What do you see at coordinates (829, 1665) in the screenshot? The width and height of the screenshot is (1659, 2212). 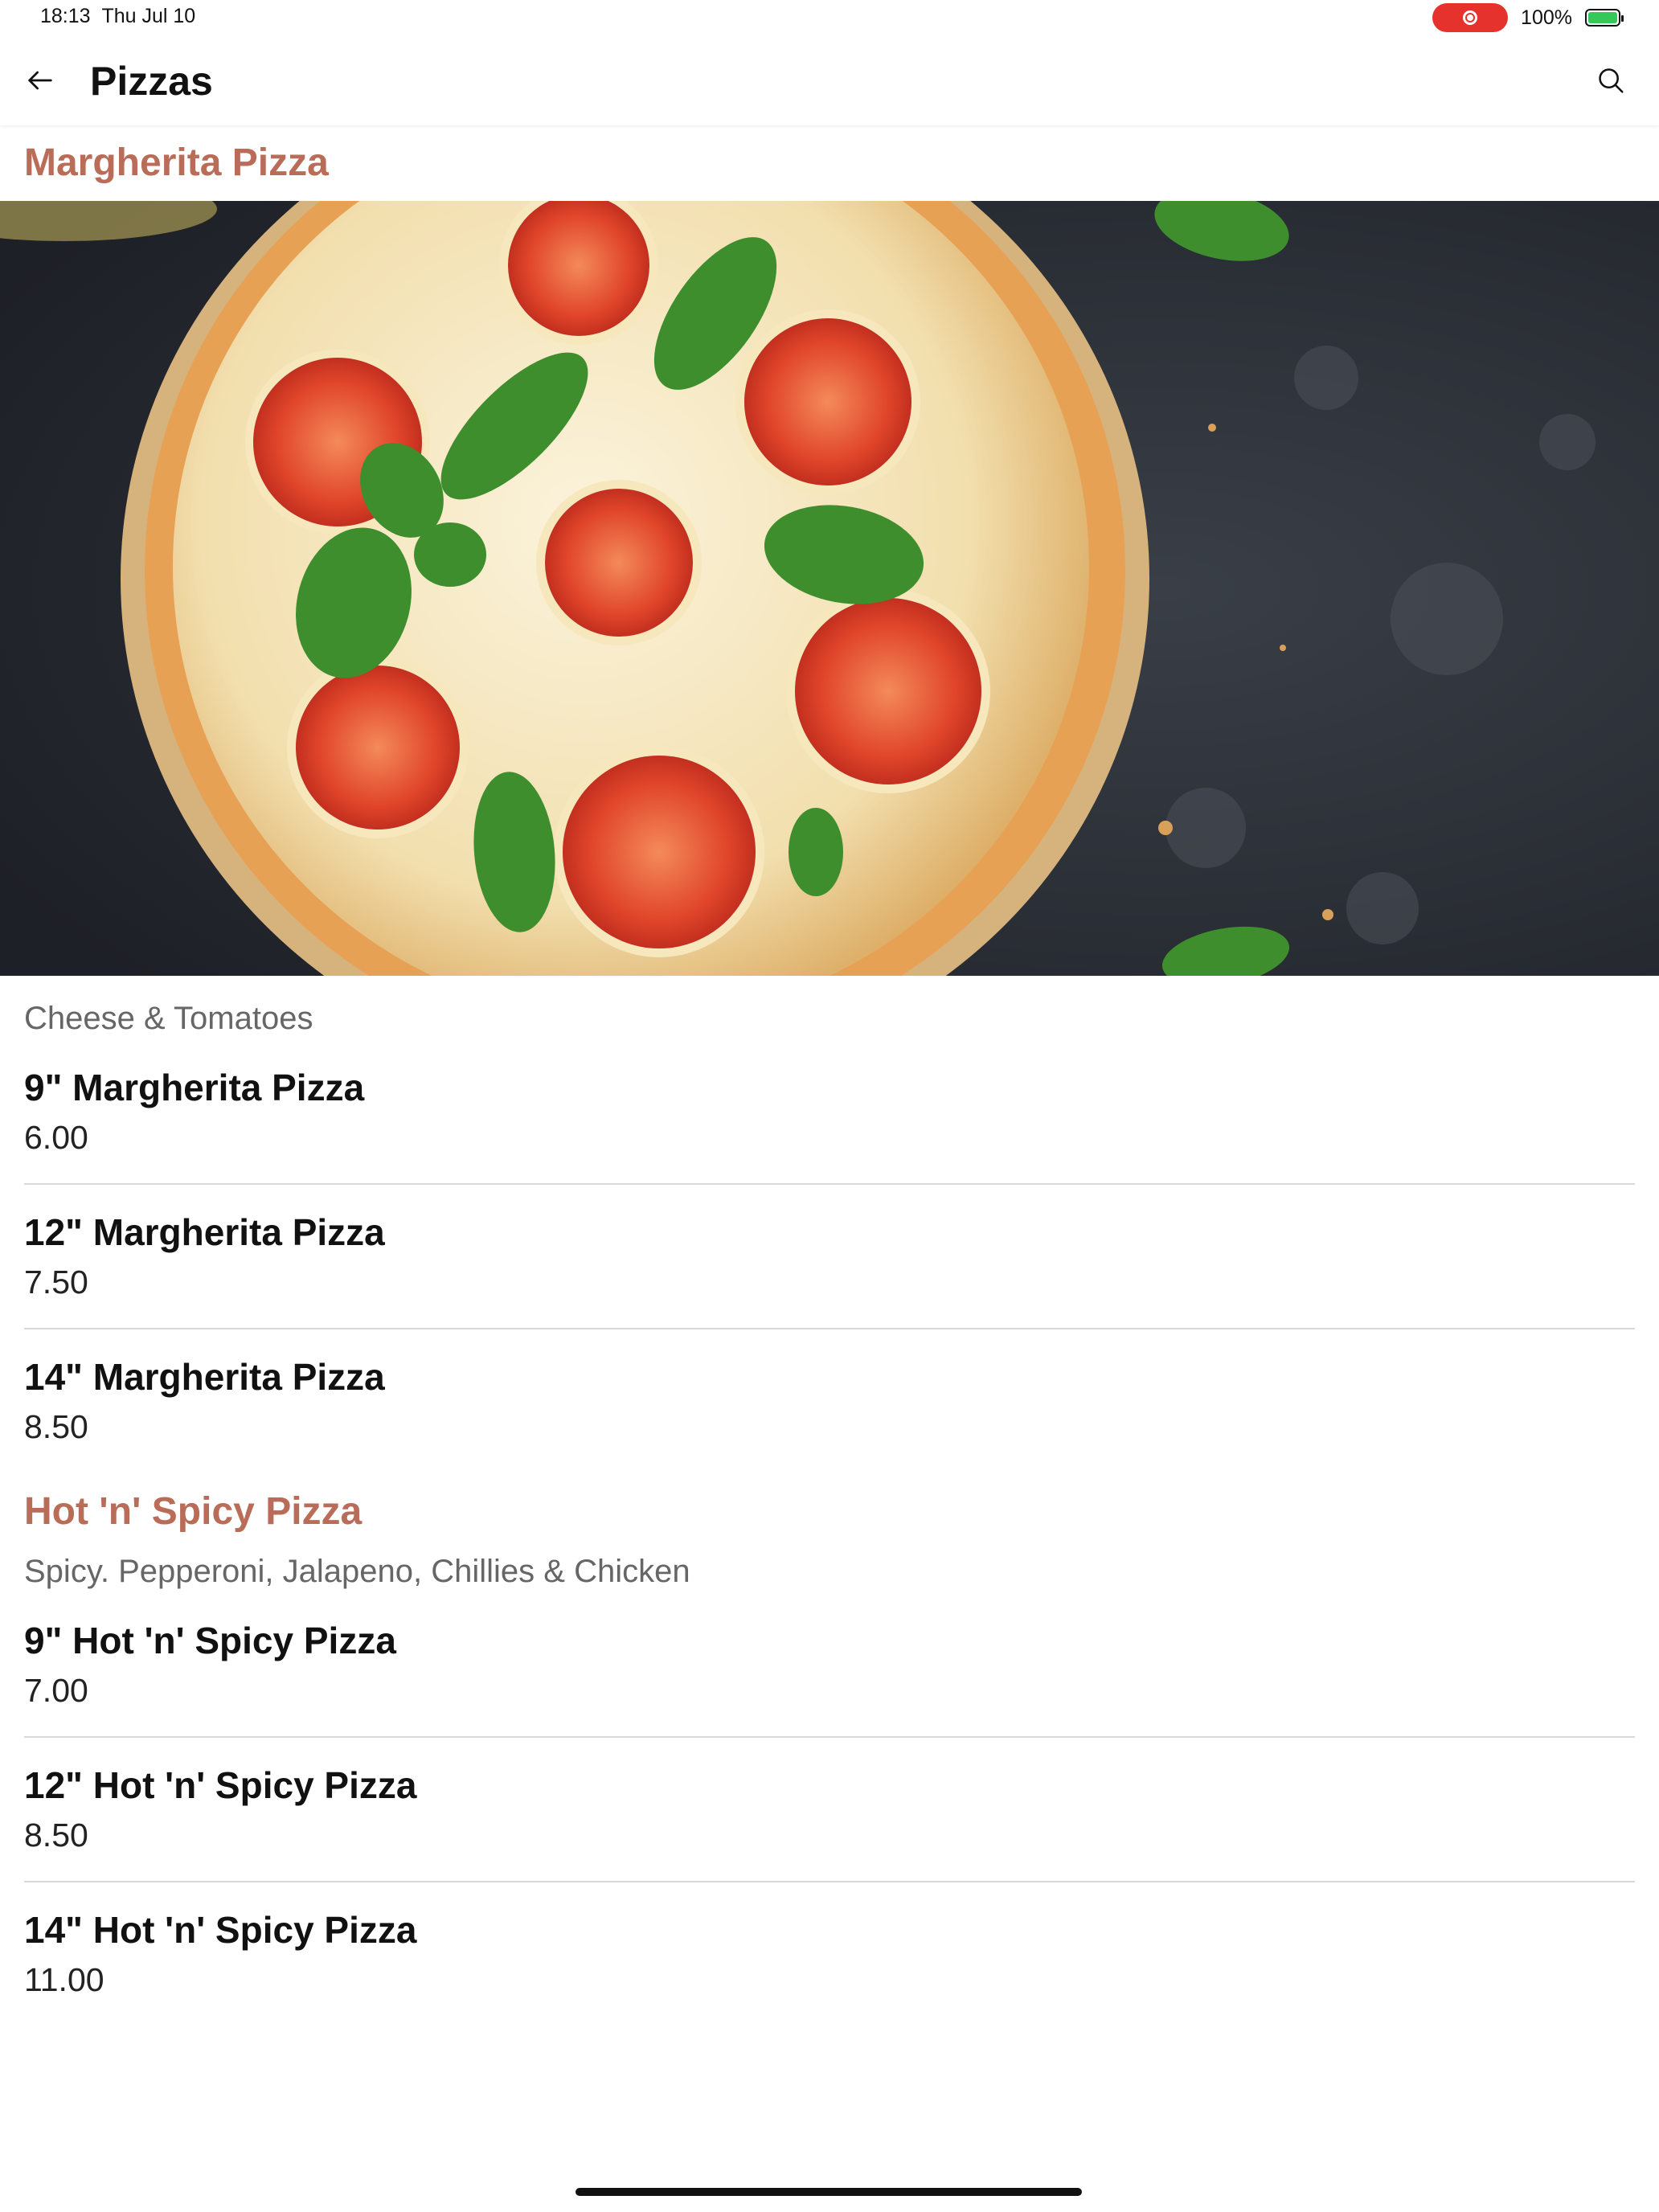 I see `menu-item: 9" Hot 'n' Spicy Pizza 7.00` at bounding box center [829, 1665].